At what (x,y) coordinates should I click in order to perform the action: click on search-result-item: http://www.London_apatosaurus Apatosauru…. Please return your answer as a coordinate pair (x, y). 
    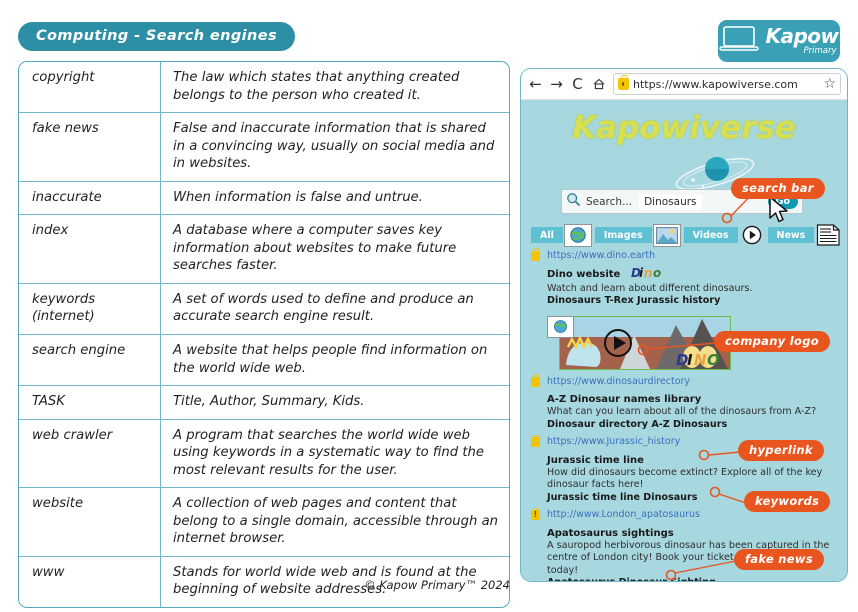
    Looking at the image, I should click on (684, 544).